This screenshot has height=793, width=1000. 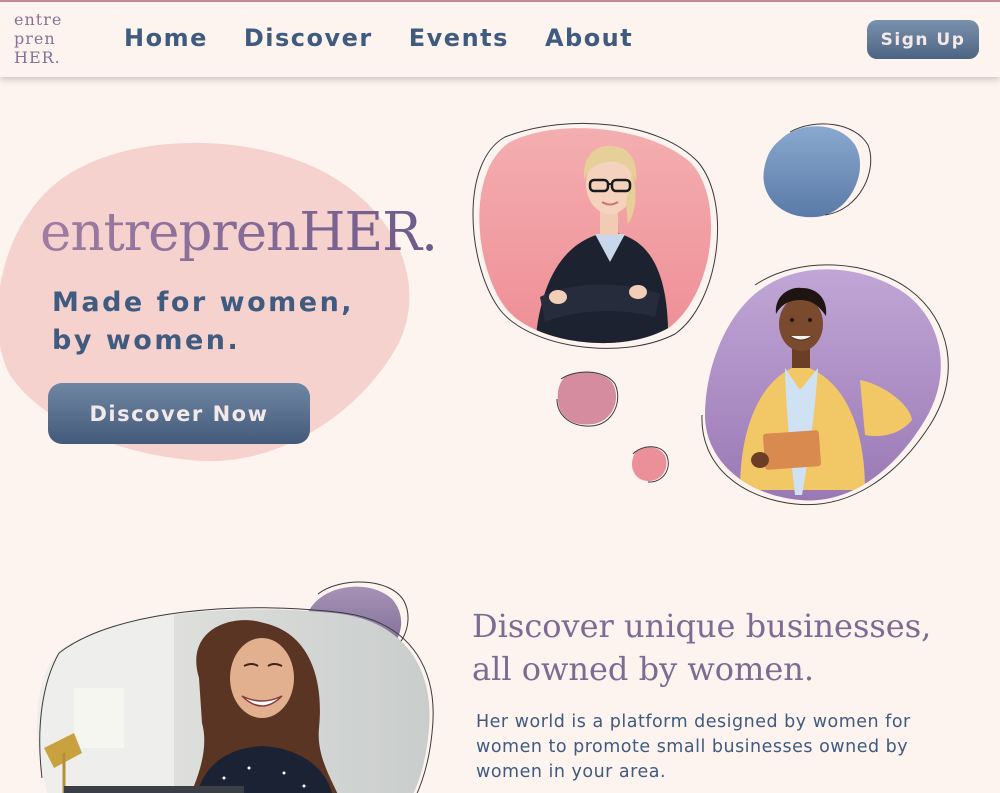 What do you see at coordinates (308, 38) in the screenshot?
I see `nav-discover-link: Discover` at bounding box center [308, 38].